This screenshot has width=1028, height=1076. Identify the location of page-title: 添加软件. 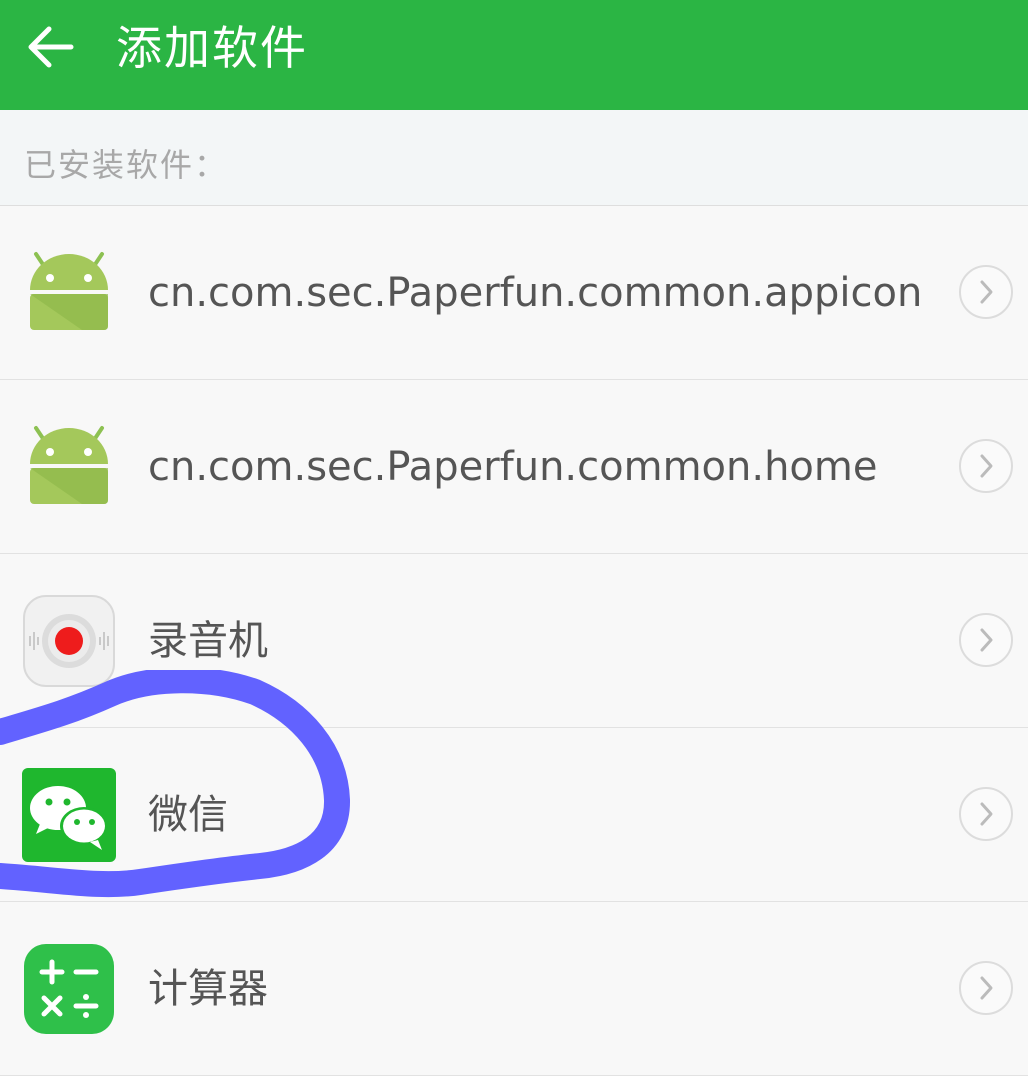
(212, 48).